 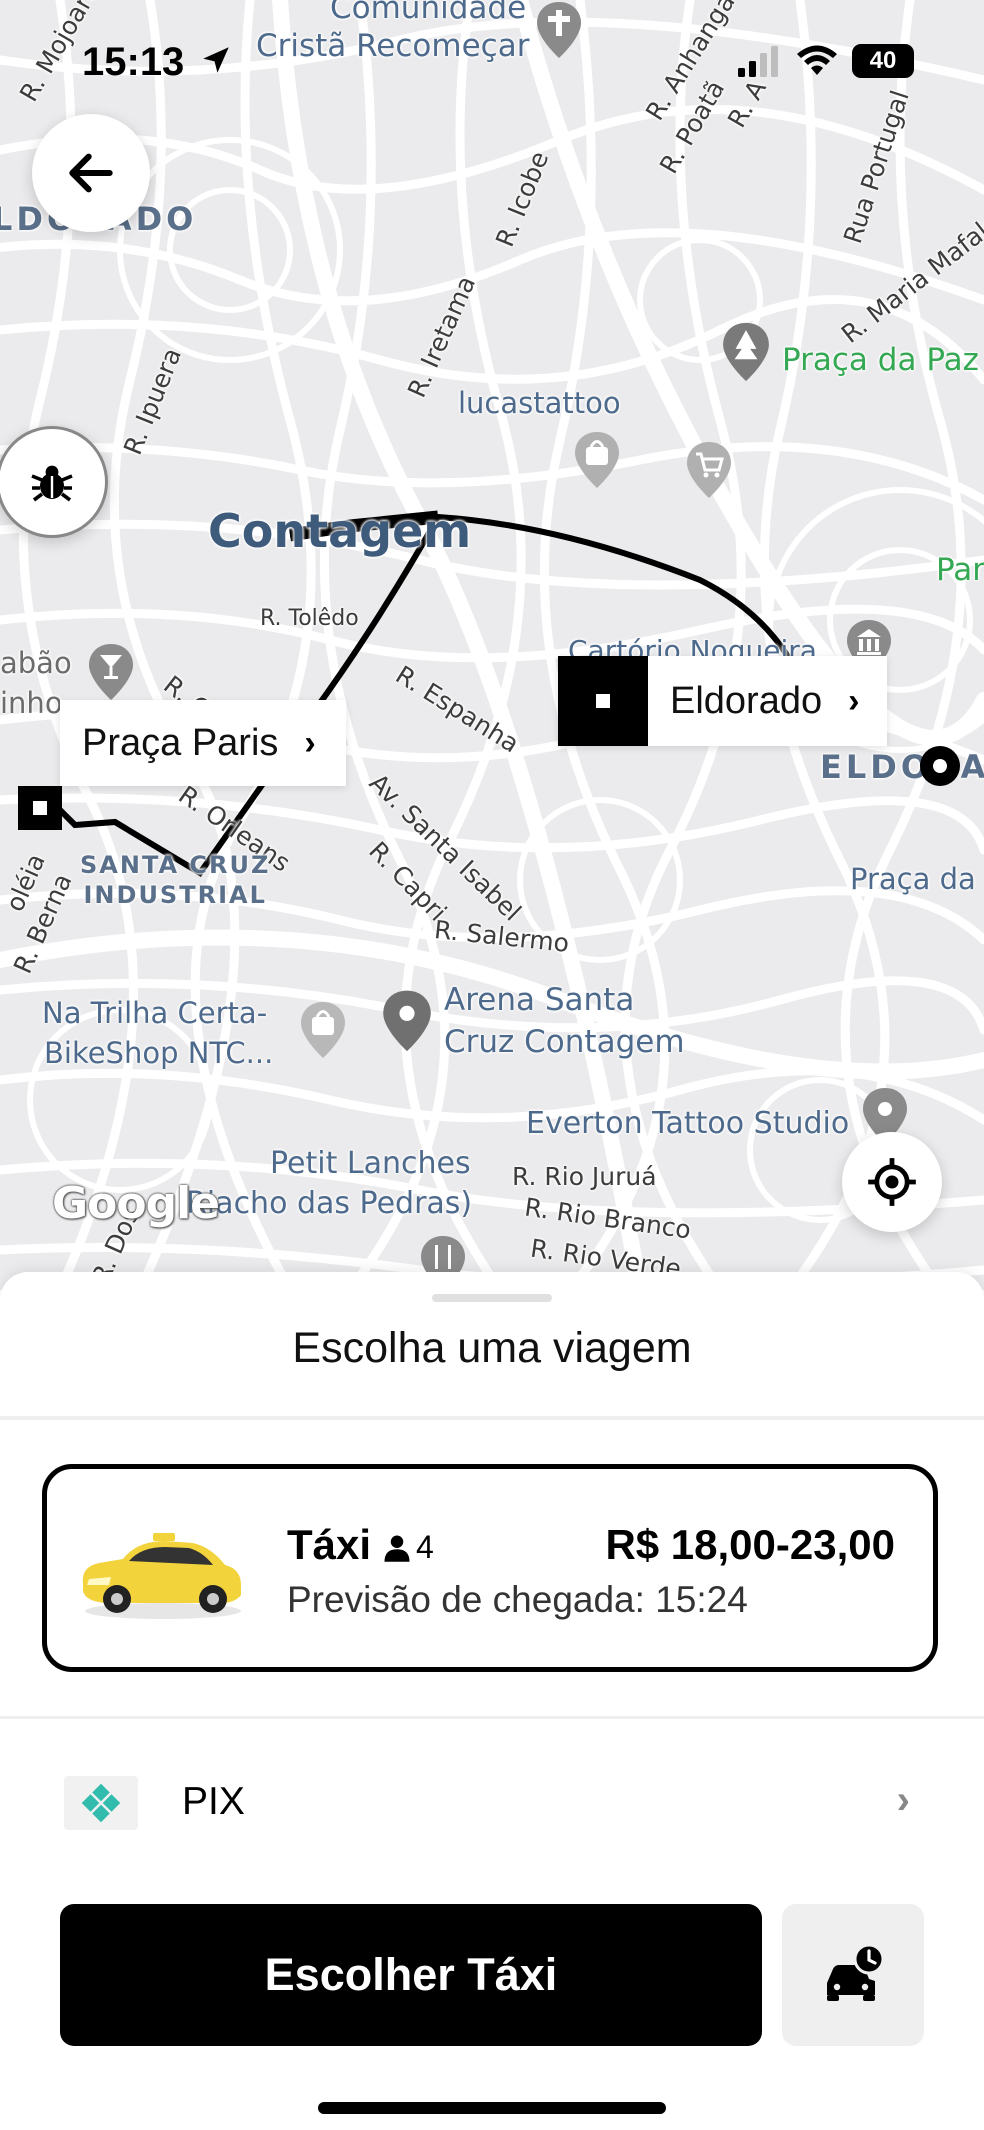 What do you see at coordinates (329, 1203) in the screenshot?
I see `poi-label: Riacho das Pedras)` at bounding box center [329, 1203].